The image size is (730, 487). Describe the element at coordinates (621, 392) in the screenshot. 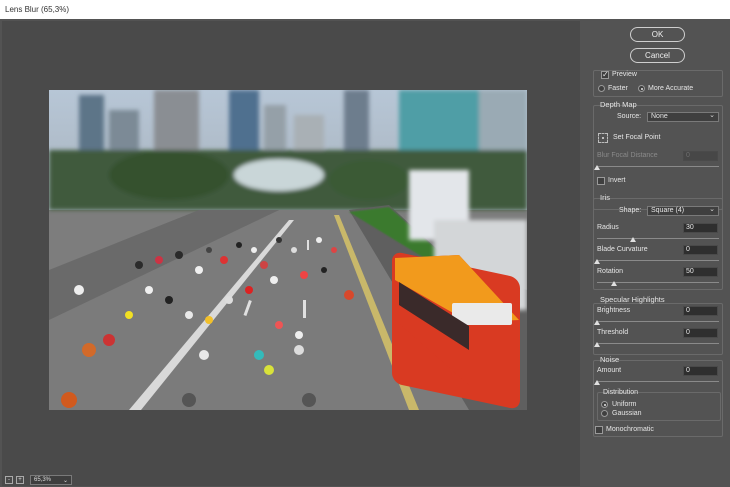

I see `distribution-title: Distribution` at that location.